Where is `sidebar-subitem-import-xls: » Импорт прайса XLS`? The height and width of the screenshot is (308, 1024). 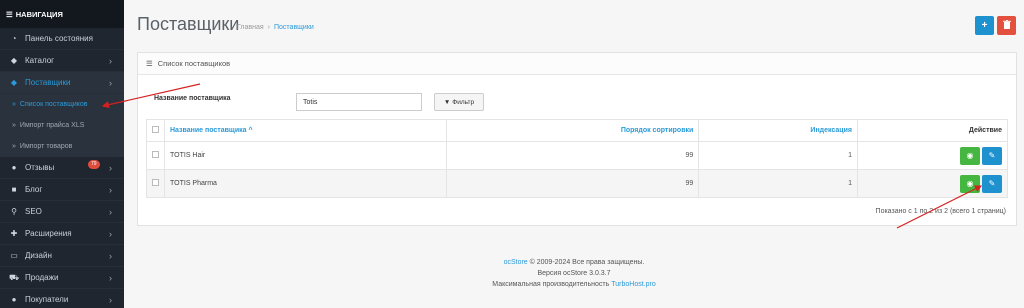 sidebar-subitem-import-xls: » Импорт прайса XLS is located at coordinates (62, 125).